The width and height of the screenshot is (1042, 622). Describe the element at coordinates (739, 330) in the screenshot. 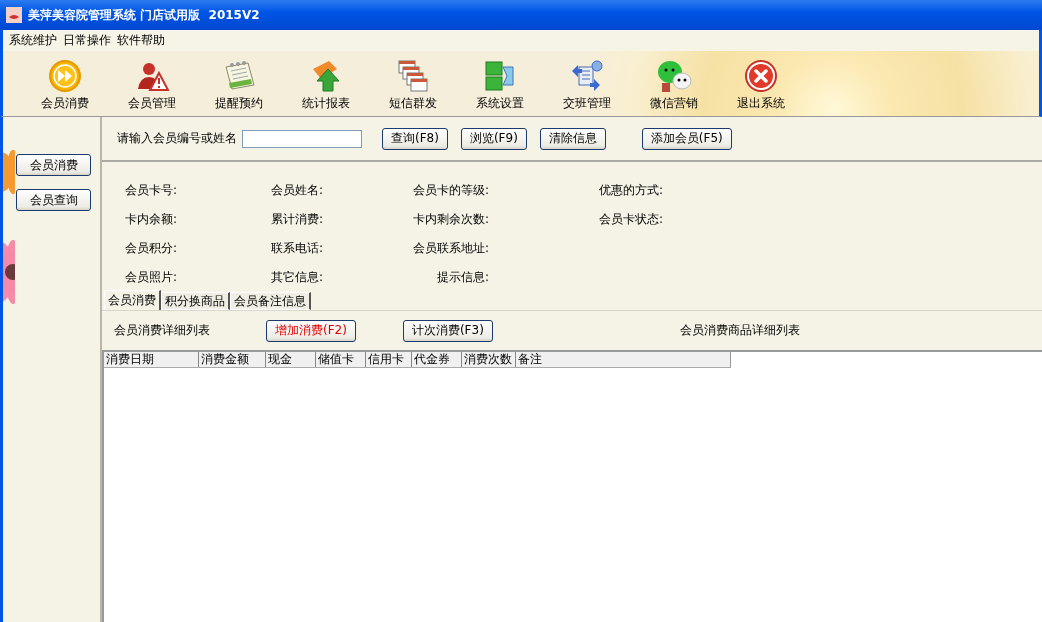

I see `list-title: 会员消费商品详细列表` at that location.